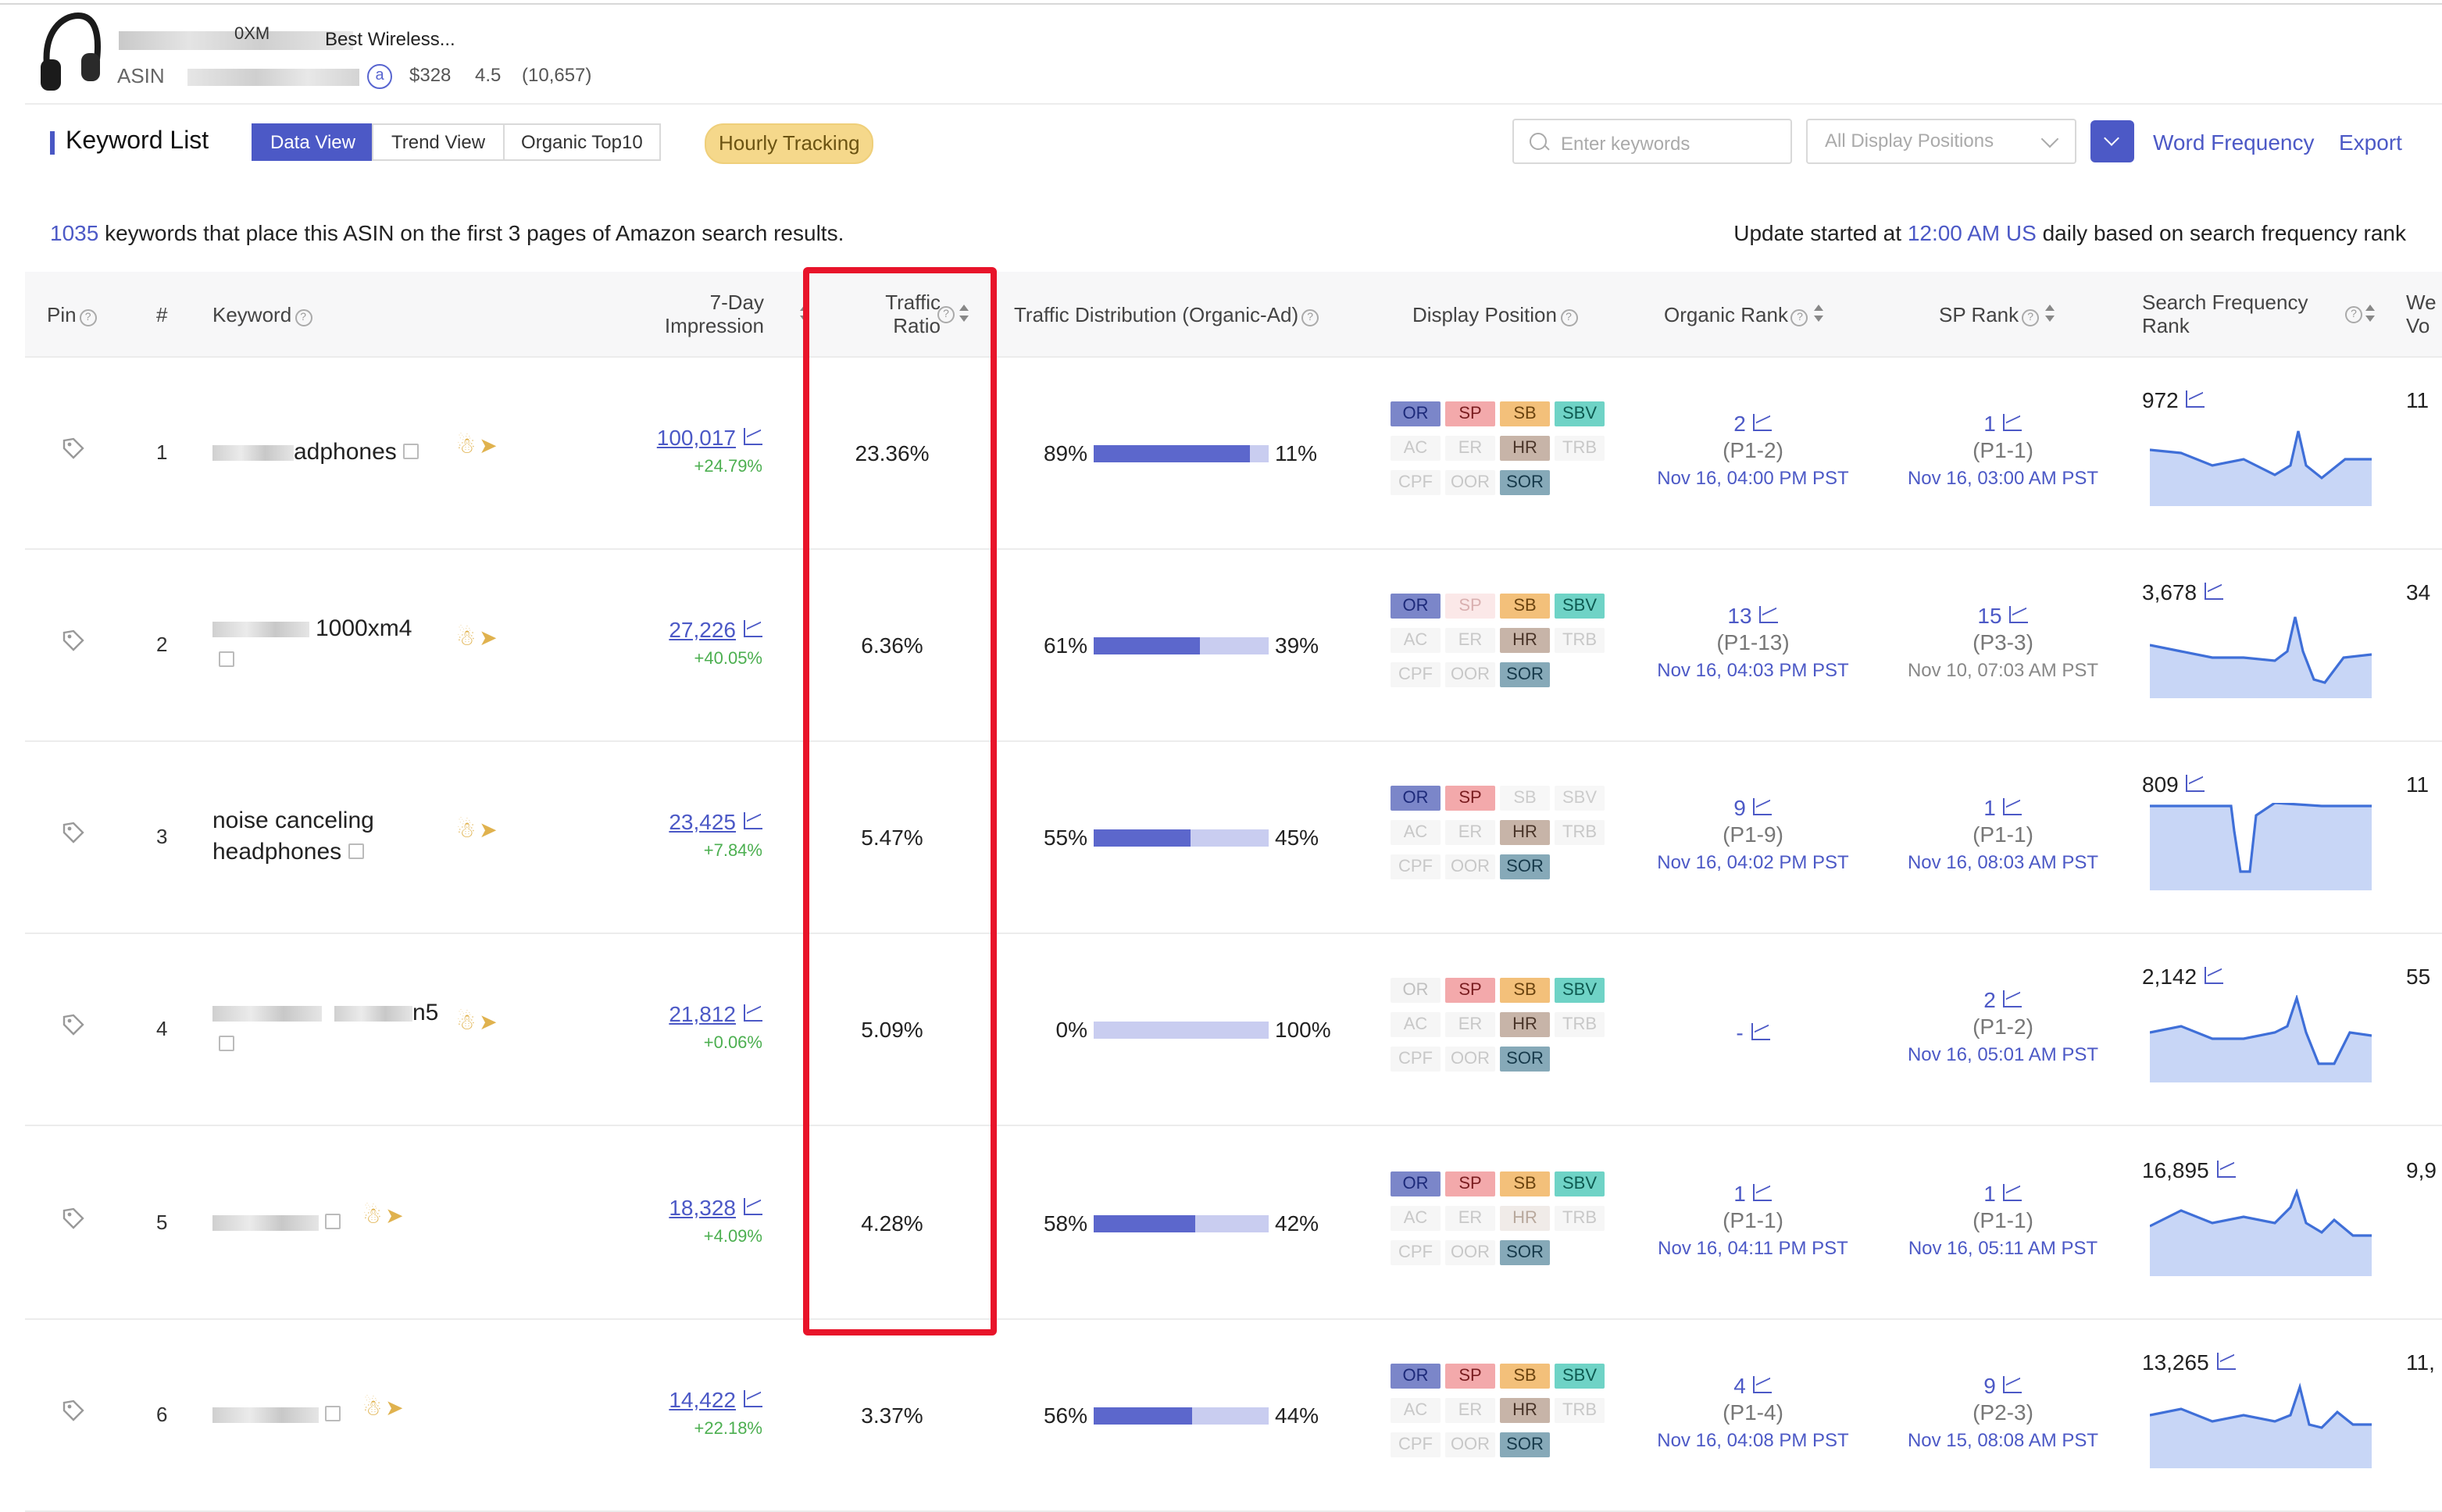  What do you see at coordinates (1739, 807) in the screenshot?
I see `organic-rank-value: 9` at bounding box center [1739, 807].